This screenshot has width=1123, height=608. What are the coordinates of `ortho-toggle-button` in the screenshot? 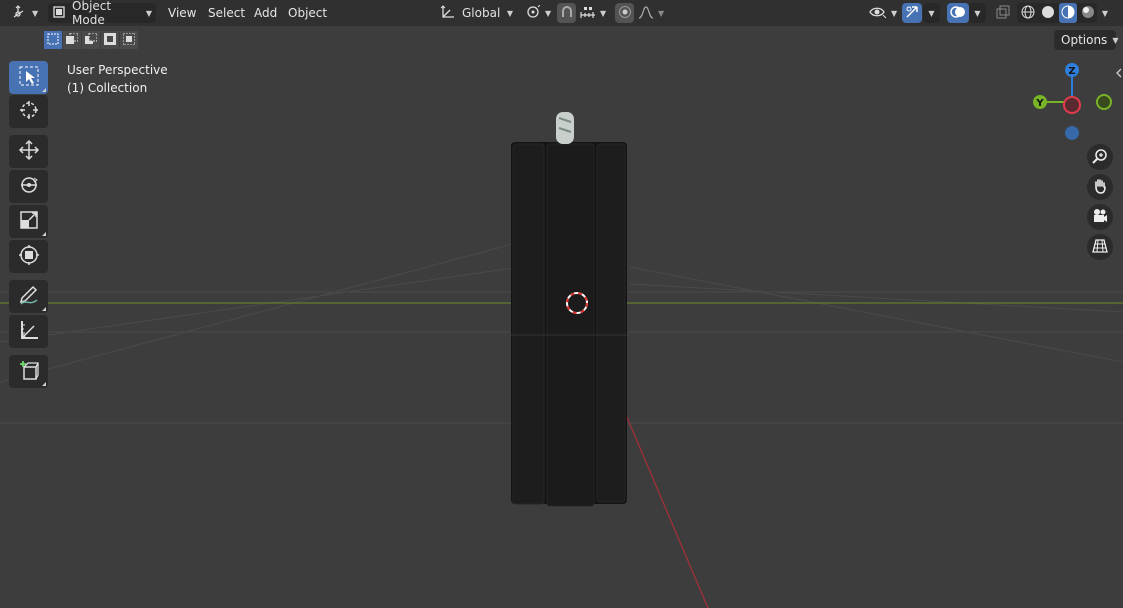 It's located at (1100, 247).